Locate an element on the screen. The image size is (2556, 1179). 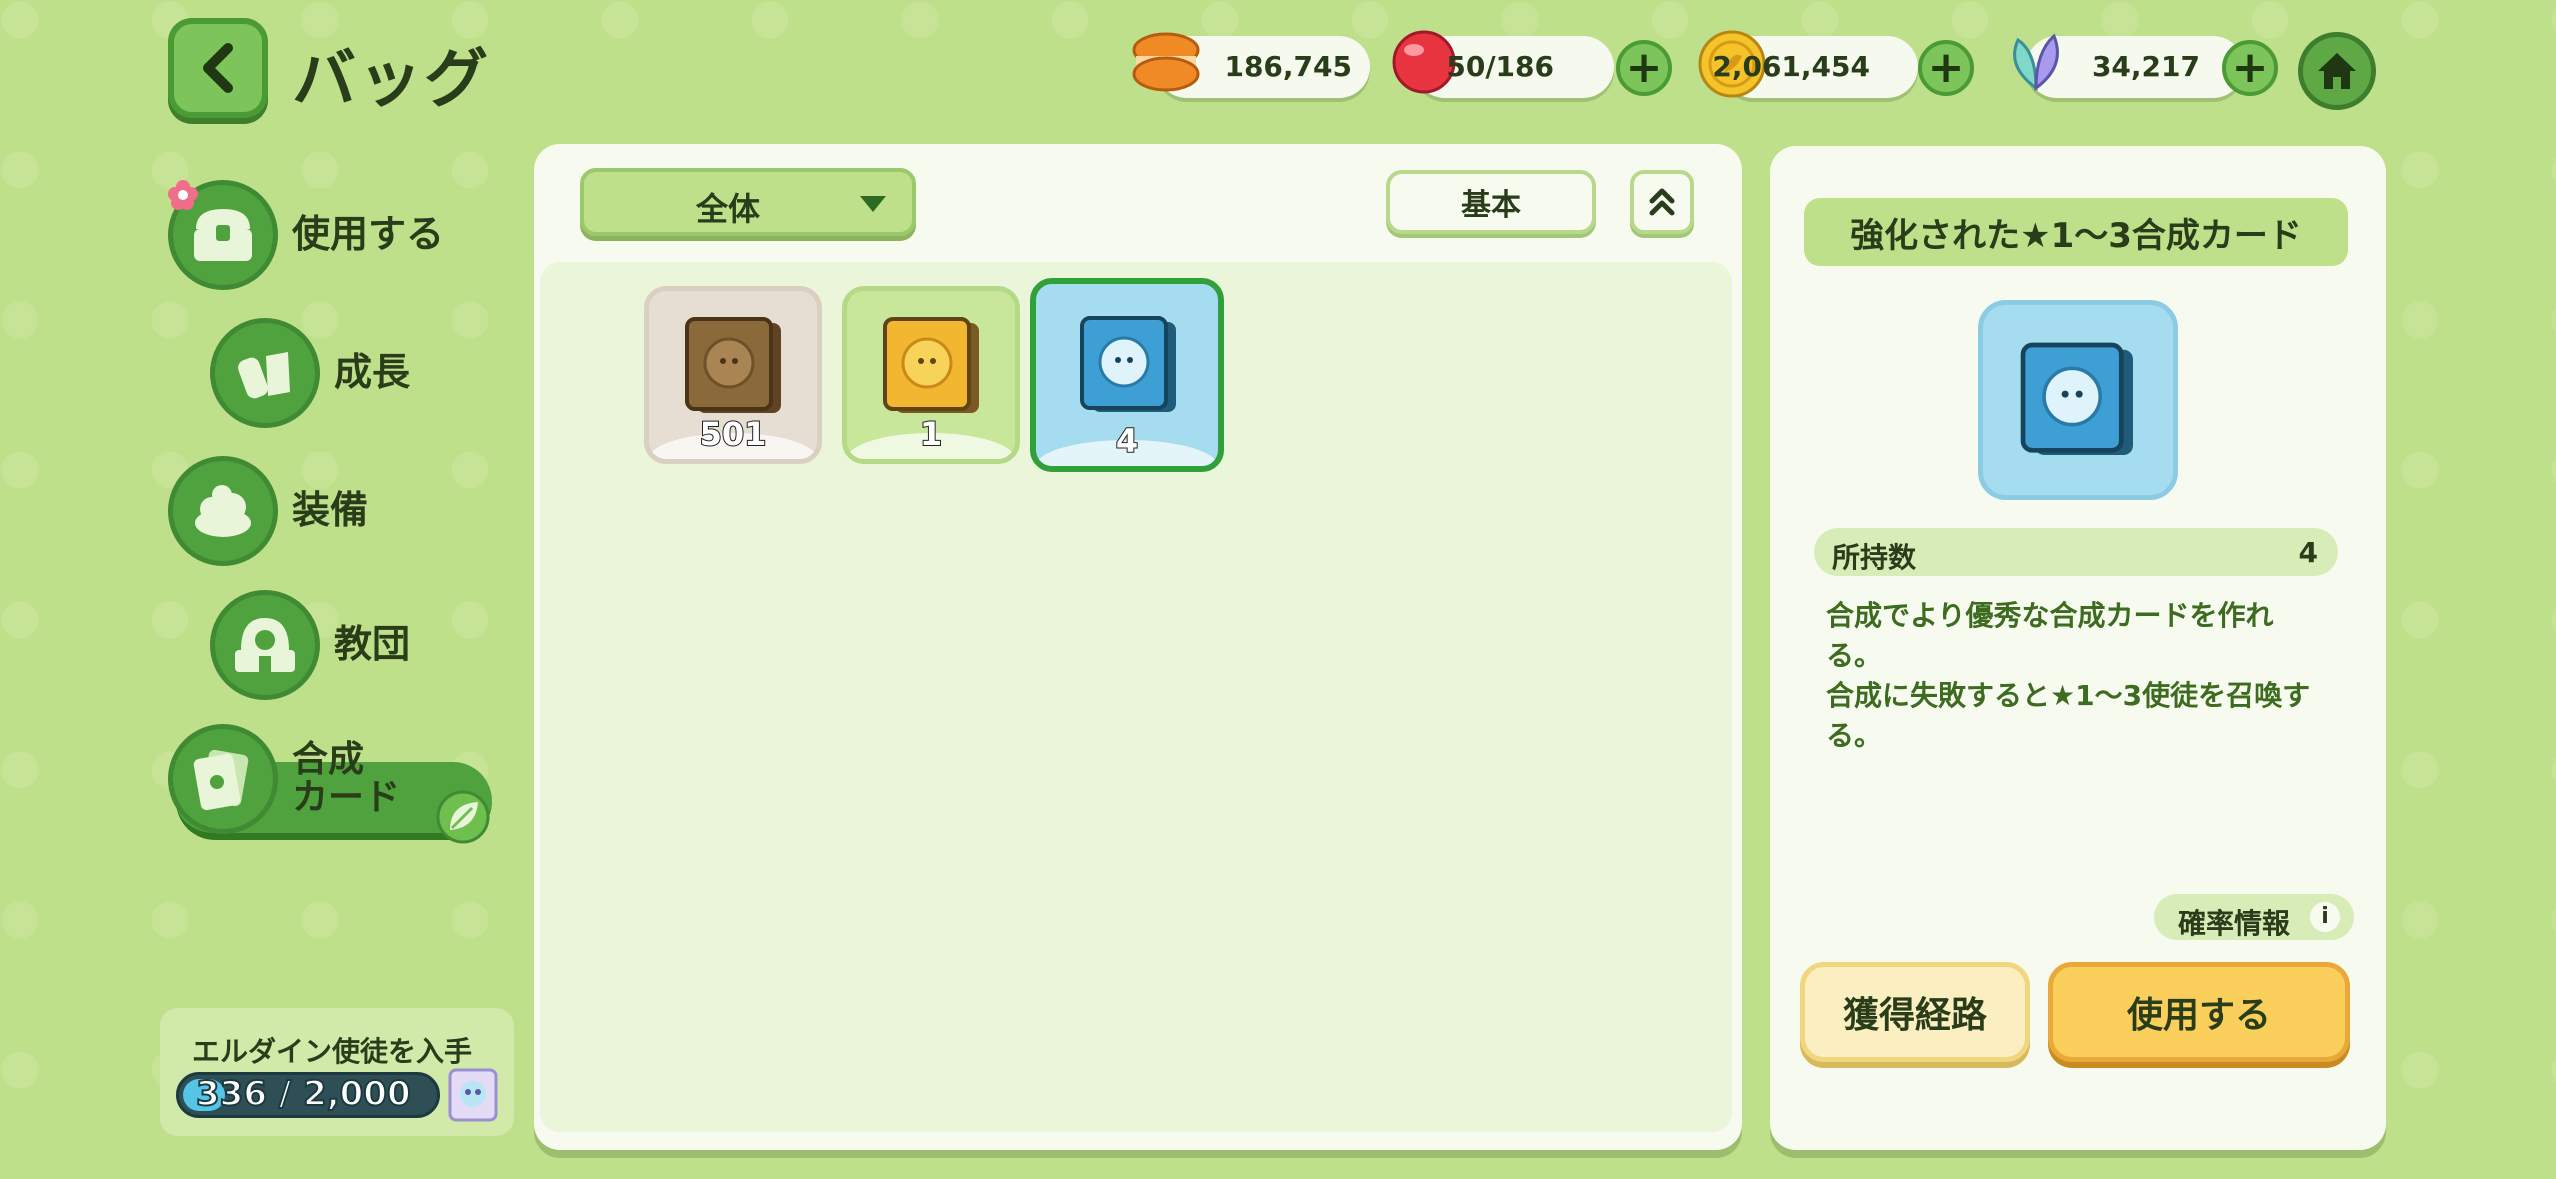
owned-label: 所持数 is located at coordinates (1874, 557).